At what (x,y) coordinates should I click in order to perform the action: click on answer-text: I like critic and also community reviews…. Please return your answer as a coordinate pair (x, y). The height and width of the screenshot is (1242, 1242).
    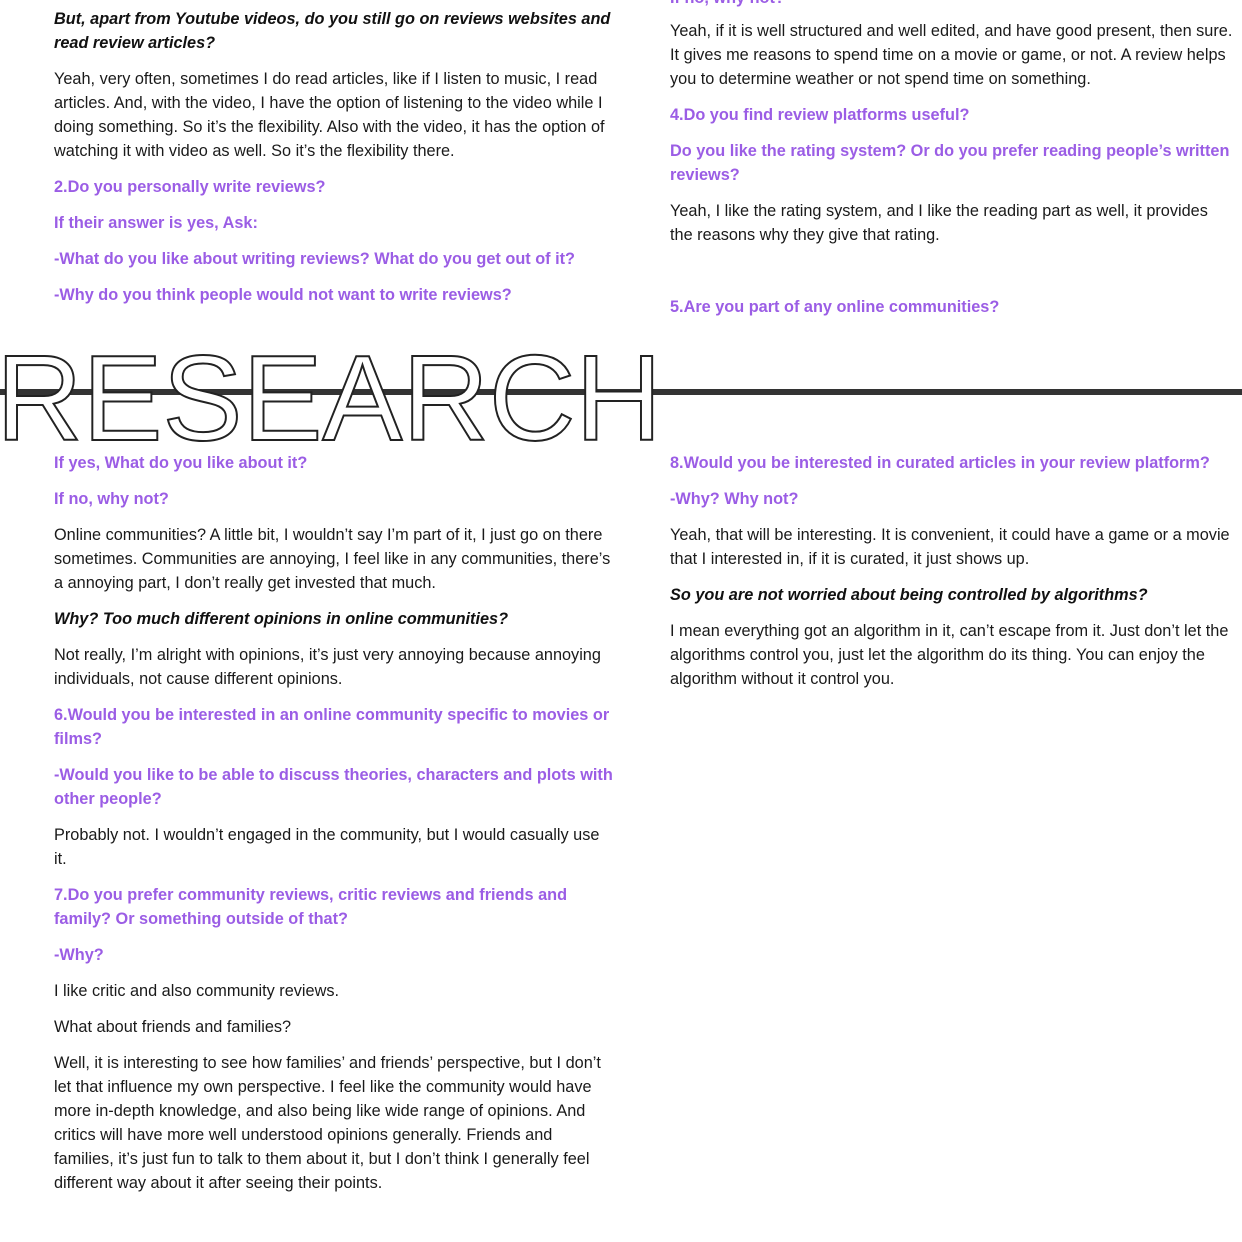
    Looking at the image, I should click on (197, 991).